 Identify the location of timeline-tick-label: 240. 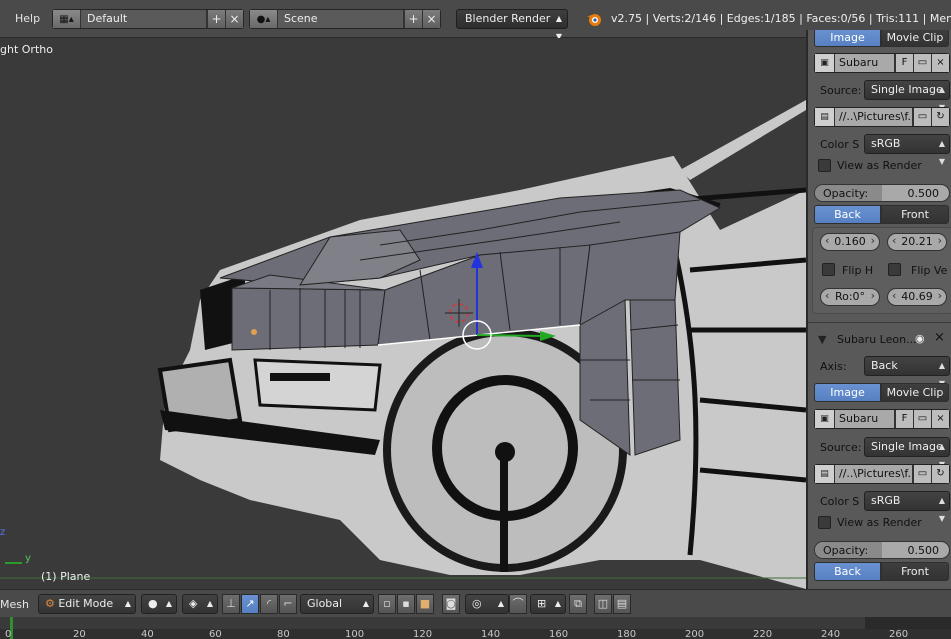
(831, 634).